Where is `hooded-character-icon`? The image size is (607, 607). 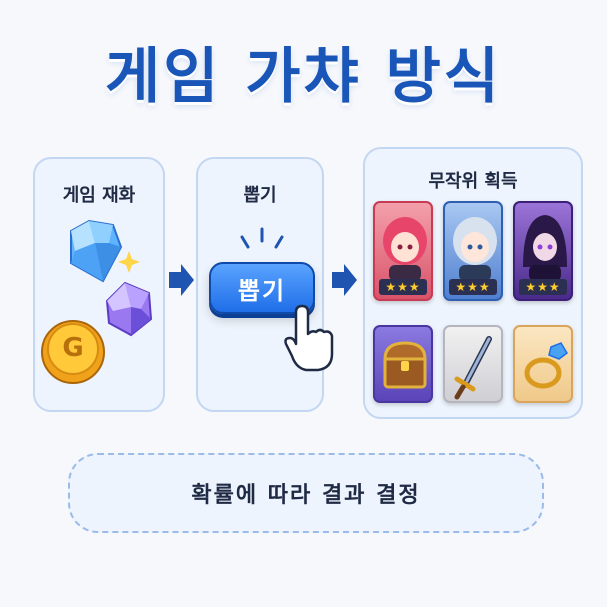
hooded-character-icon is located at coordinates (545, 248).